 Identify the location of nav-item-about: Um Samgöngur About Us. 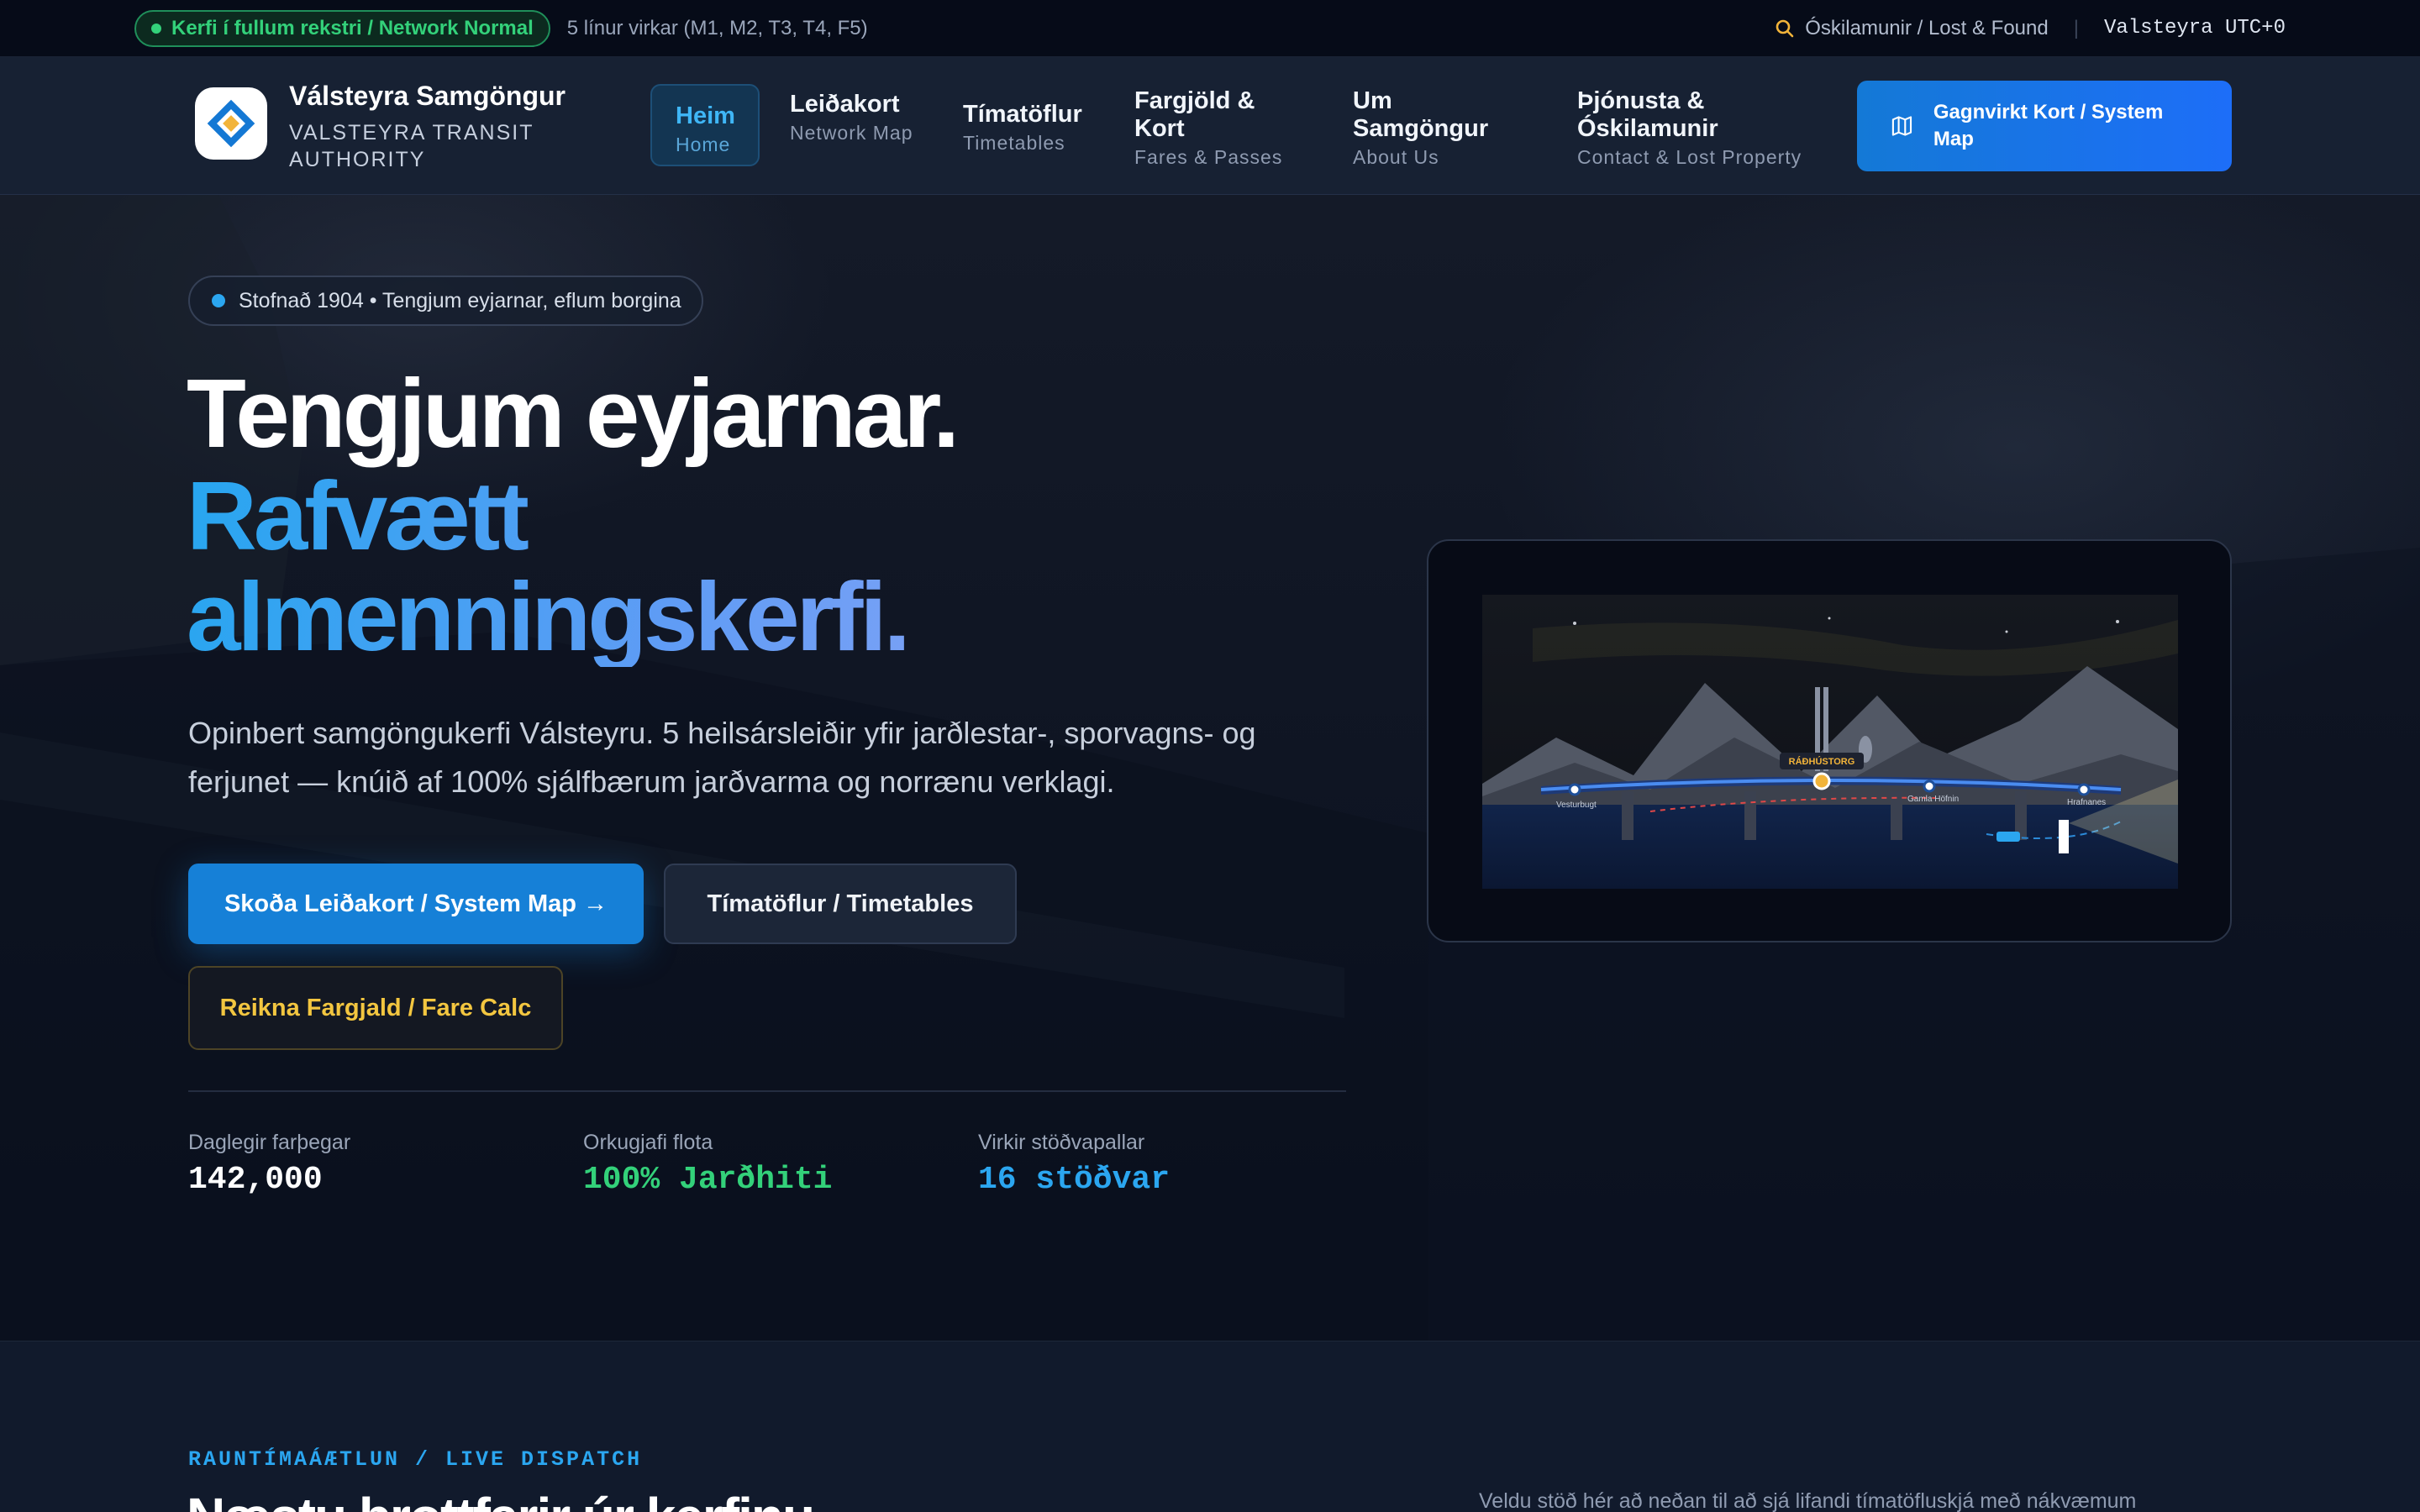
(1428, 128).